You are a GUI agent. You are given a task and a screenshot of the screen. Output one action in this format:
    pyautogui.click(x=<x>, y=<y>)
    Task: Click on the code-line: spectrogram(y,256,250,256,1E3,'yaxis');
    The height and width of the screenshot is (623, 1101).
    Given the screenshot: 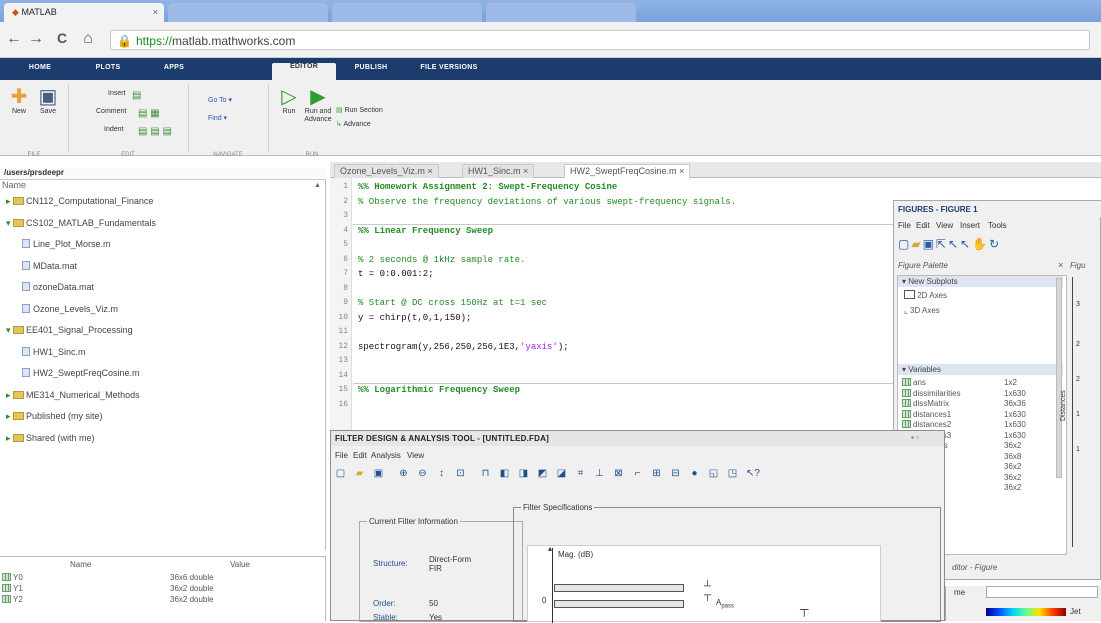 What is the action you would take?
    pyautogui.click(x=463, y=347)
    